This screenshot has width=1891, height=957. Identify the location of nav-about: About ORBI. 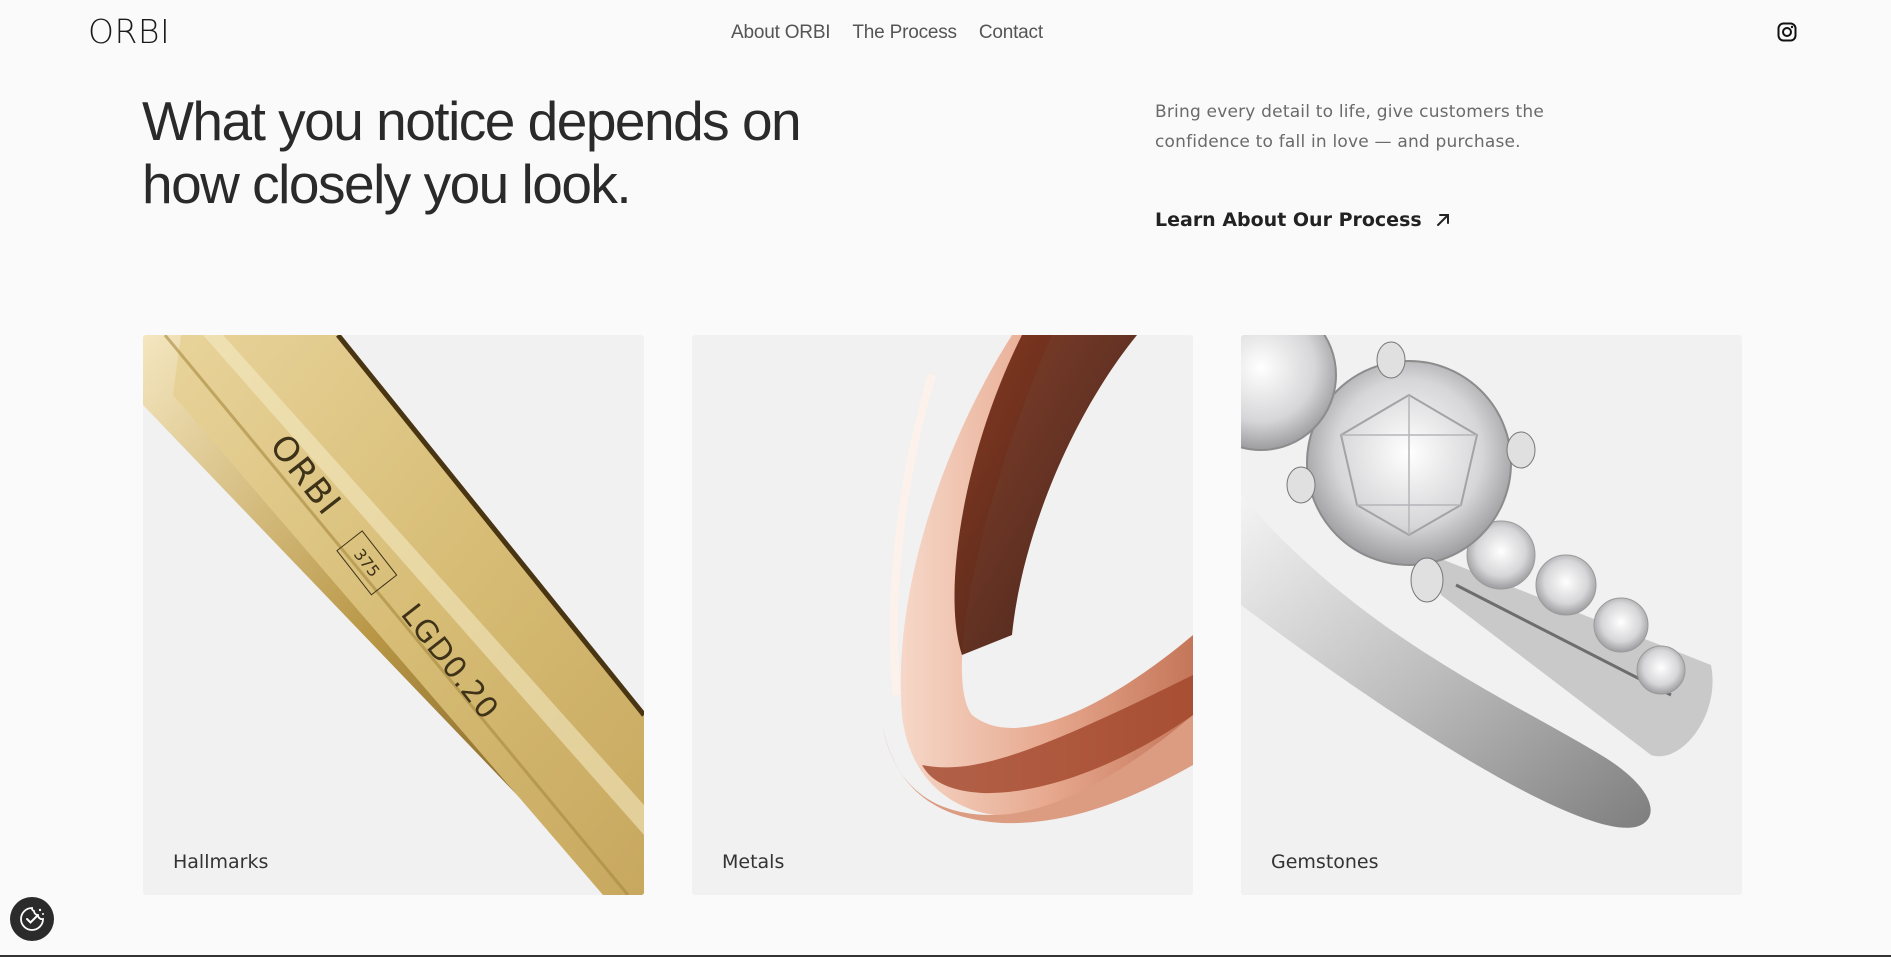
(781, 33).